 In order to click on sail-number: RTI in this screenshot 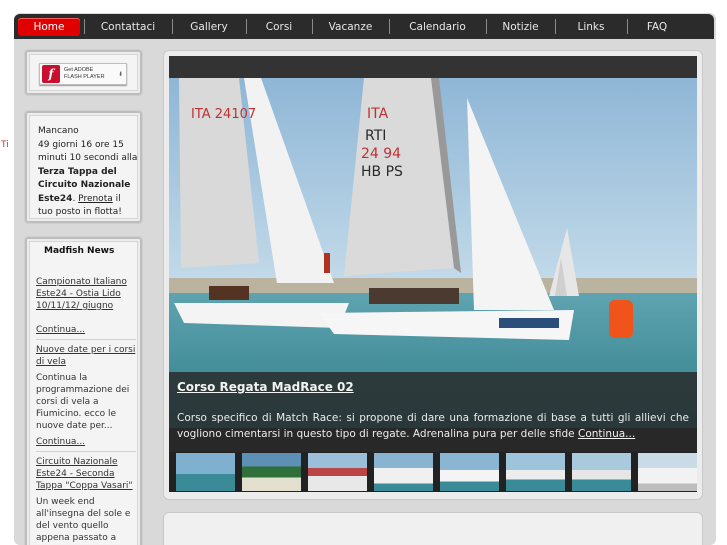, I will do `click(375, 136)`.